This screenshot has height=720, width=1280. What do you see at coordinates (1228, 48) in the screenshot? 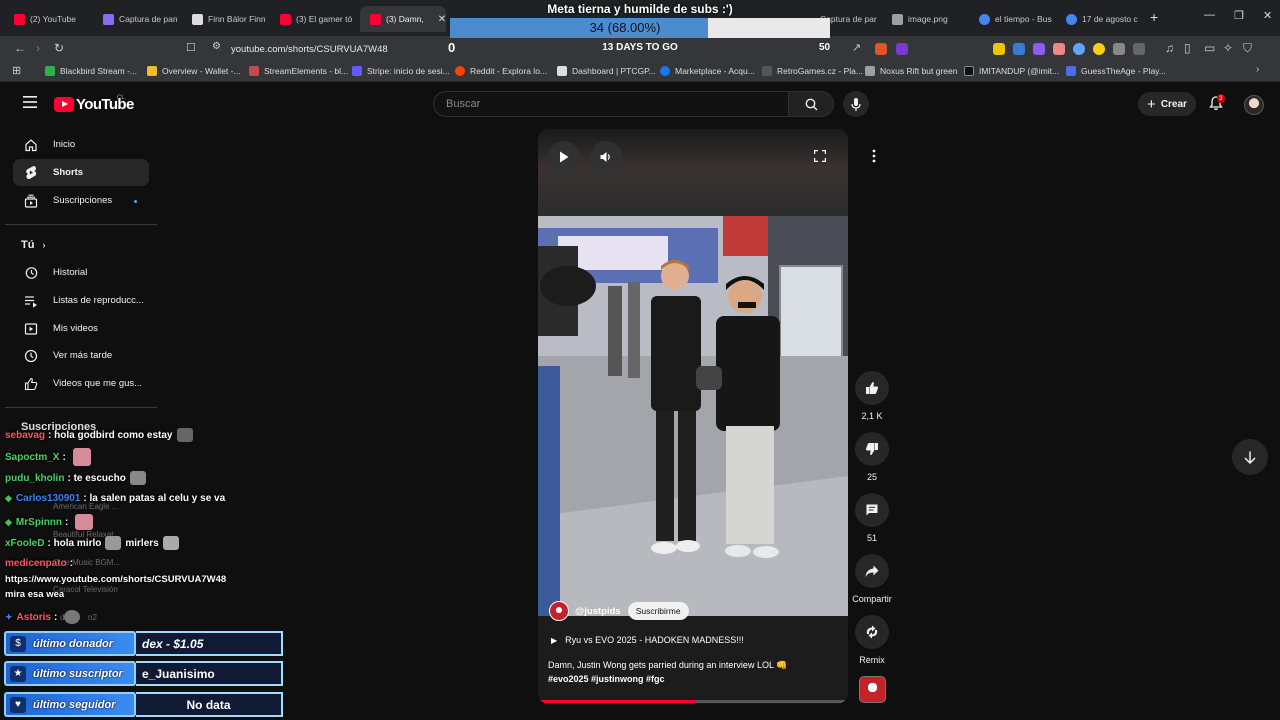
I see `ai-sparkle-icon: ✧` at bounding box center [1228, 48].